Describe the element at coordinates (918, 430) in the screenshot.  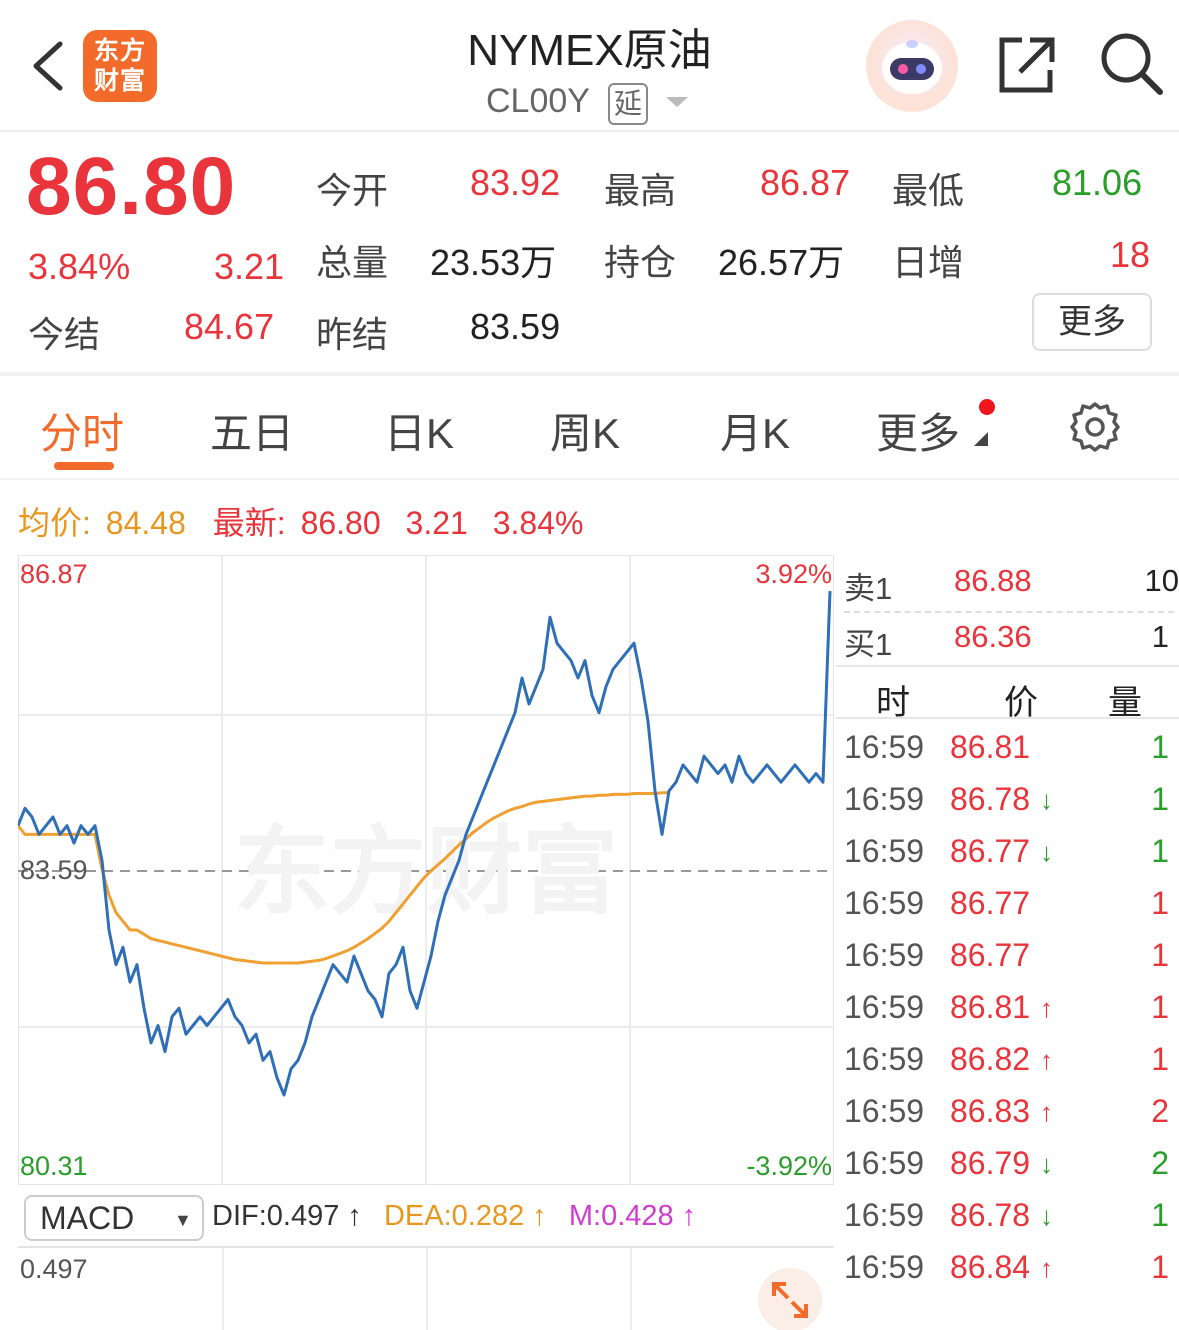
I see `tab-more: 更多` at that location.